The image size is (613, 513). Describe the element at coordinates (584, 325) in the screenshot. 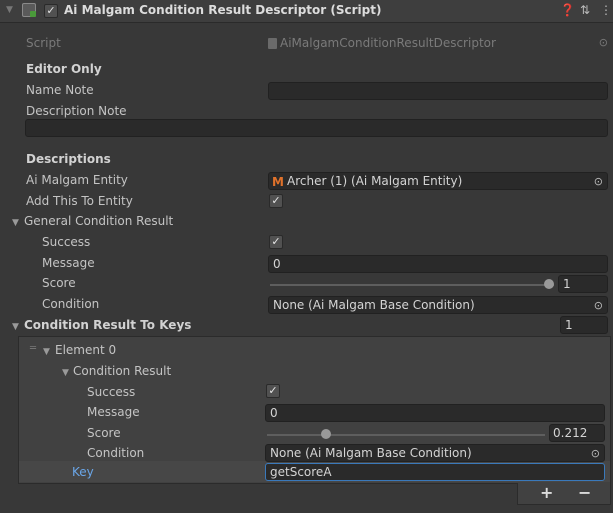

I see `array-size-field: 1` at that location.